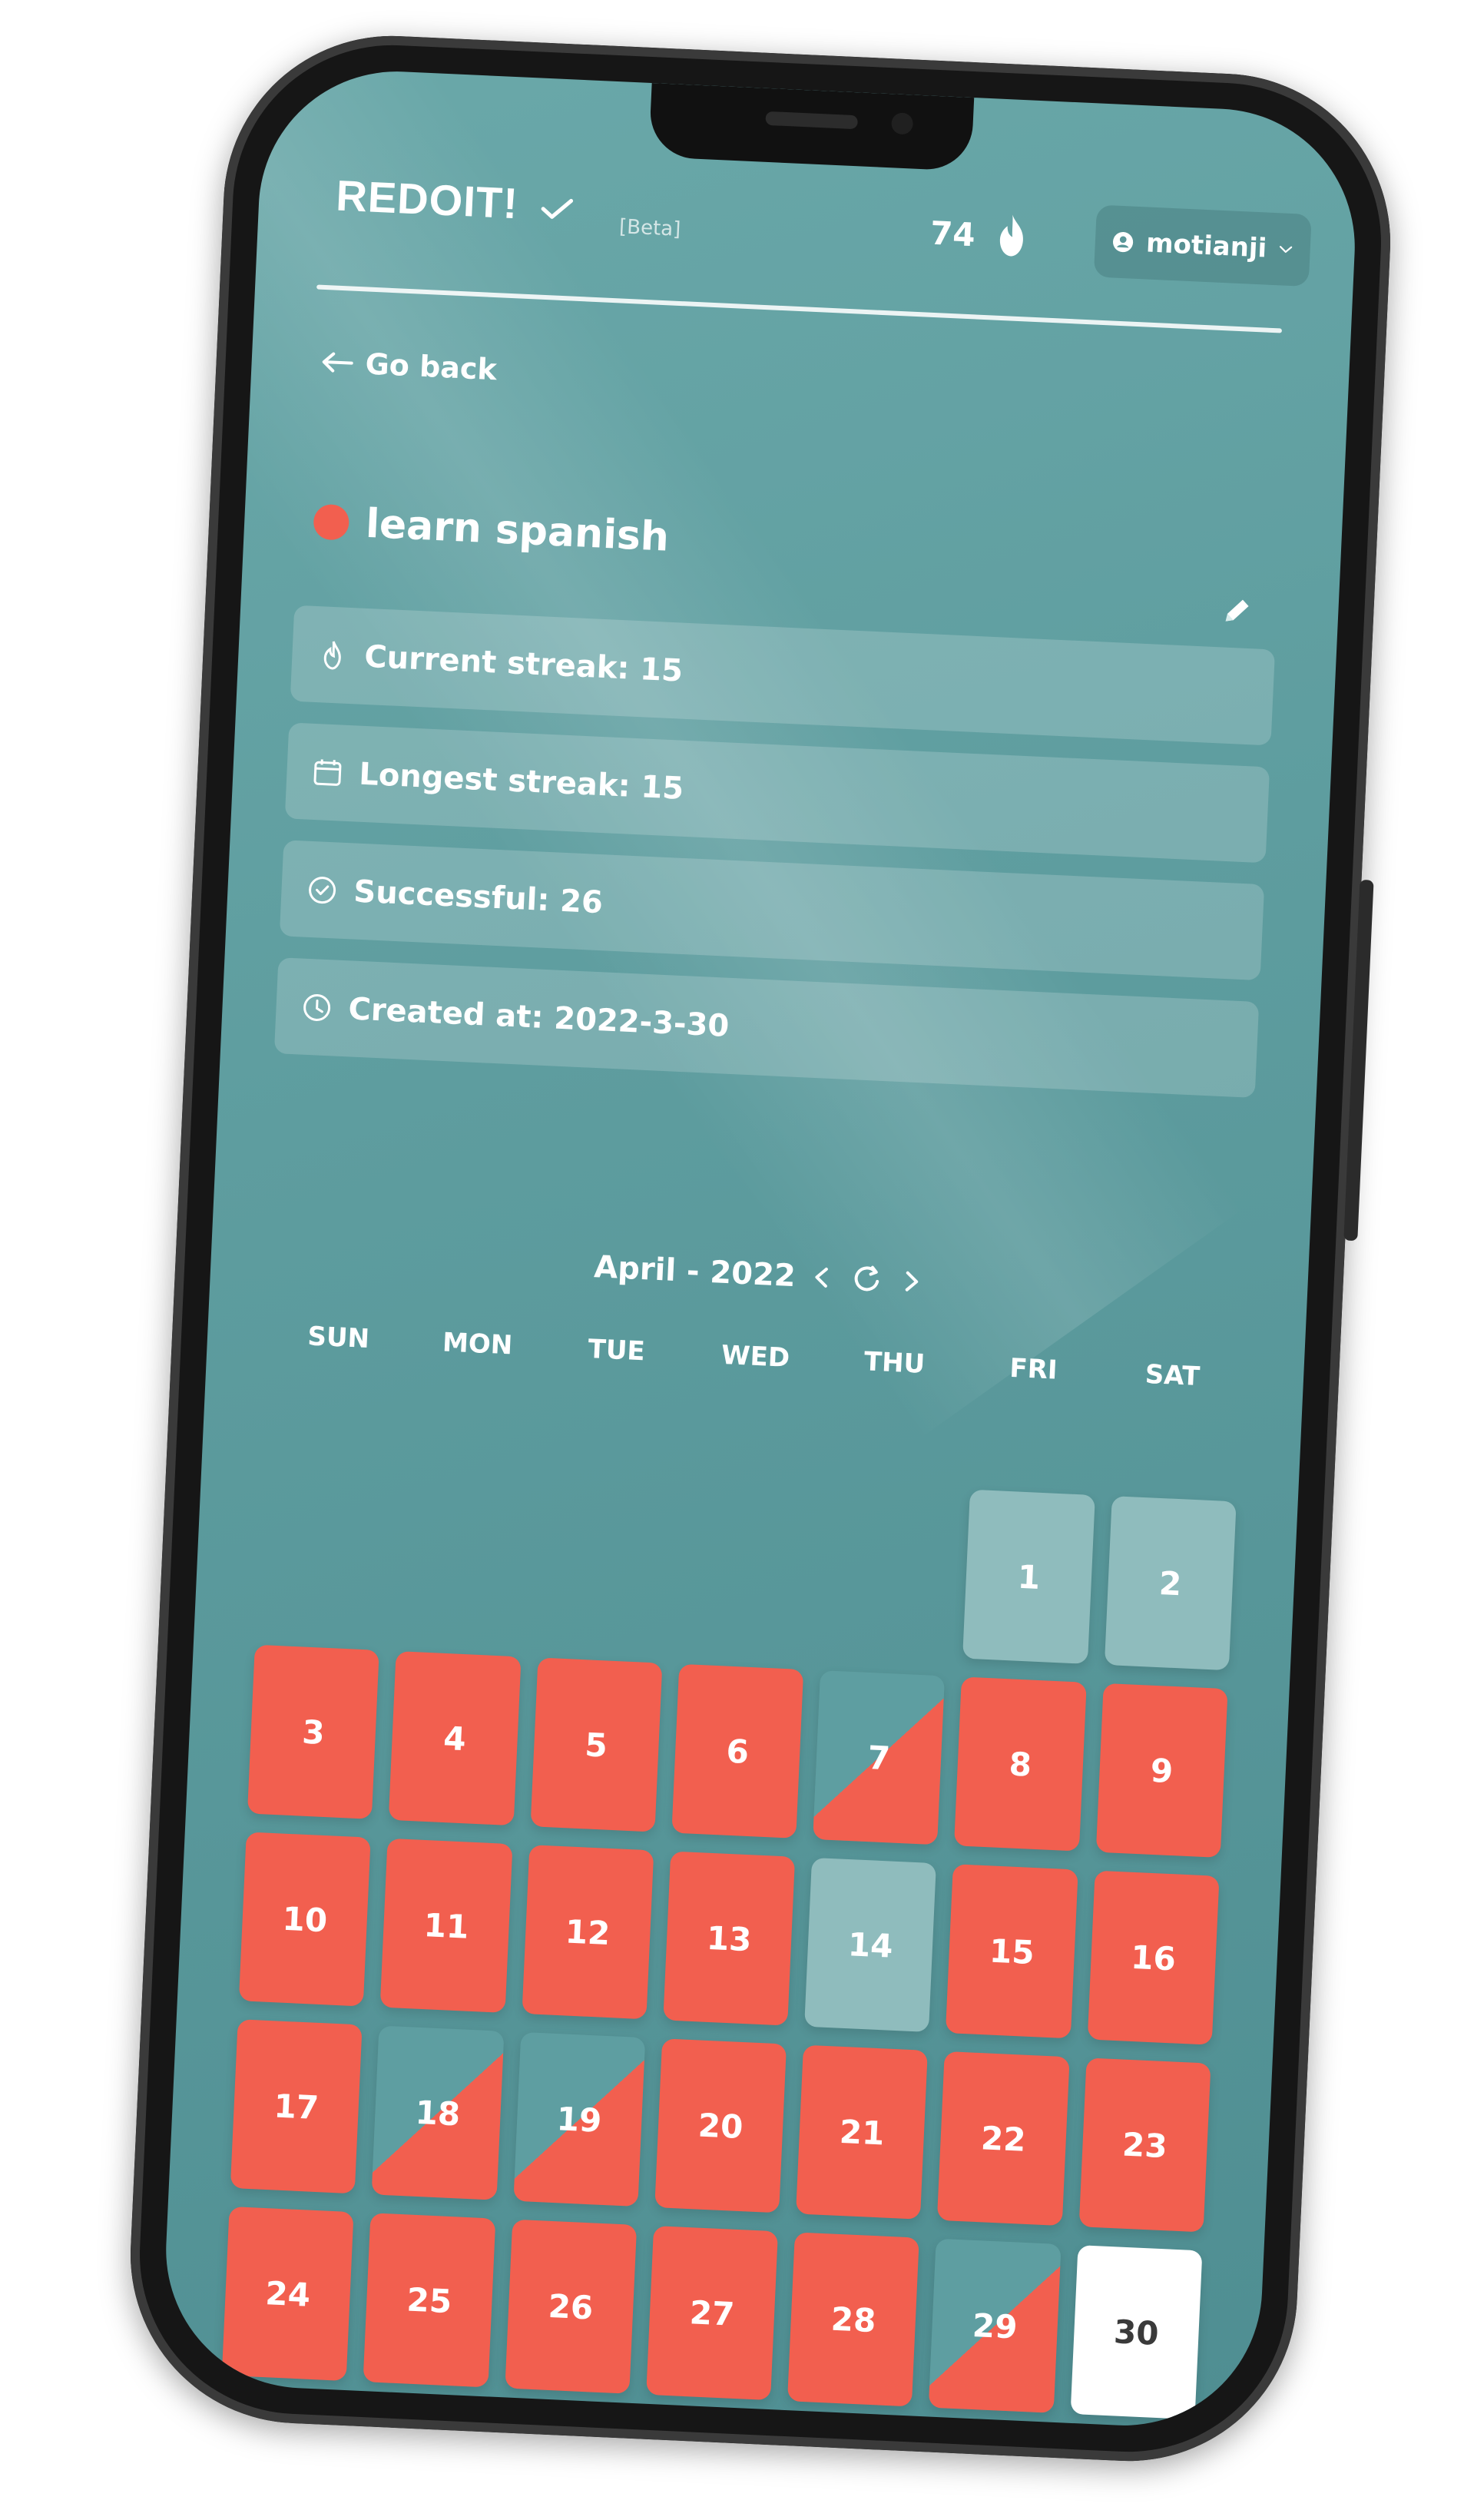 The image size is (1464, 2520). What do you see at coordinates (478, 897) in the screenshot?
I see `successful-text: Successful: 26` at bounding box center [478, 897].